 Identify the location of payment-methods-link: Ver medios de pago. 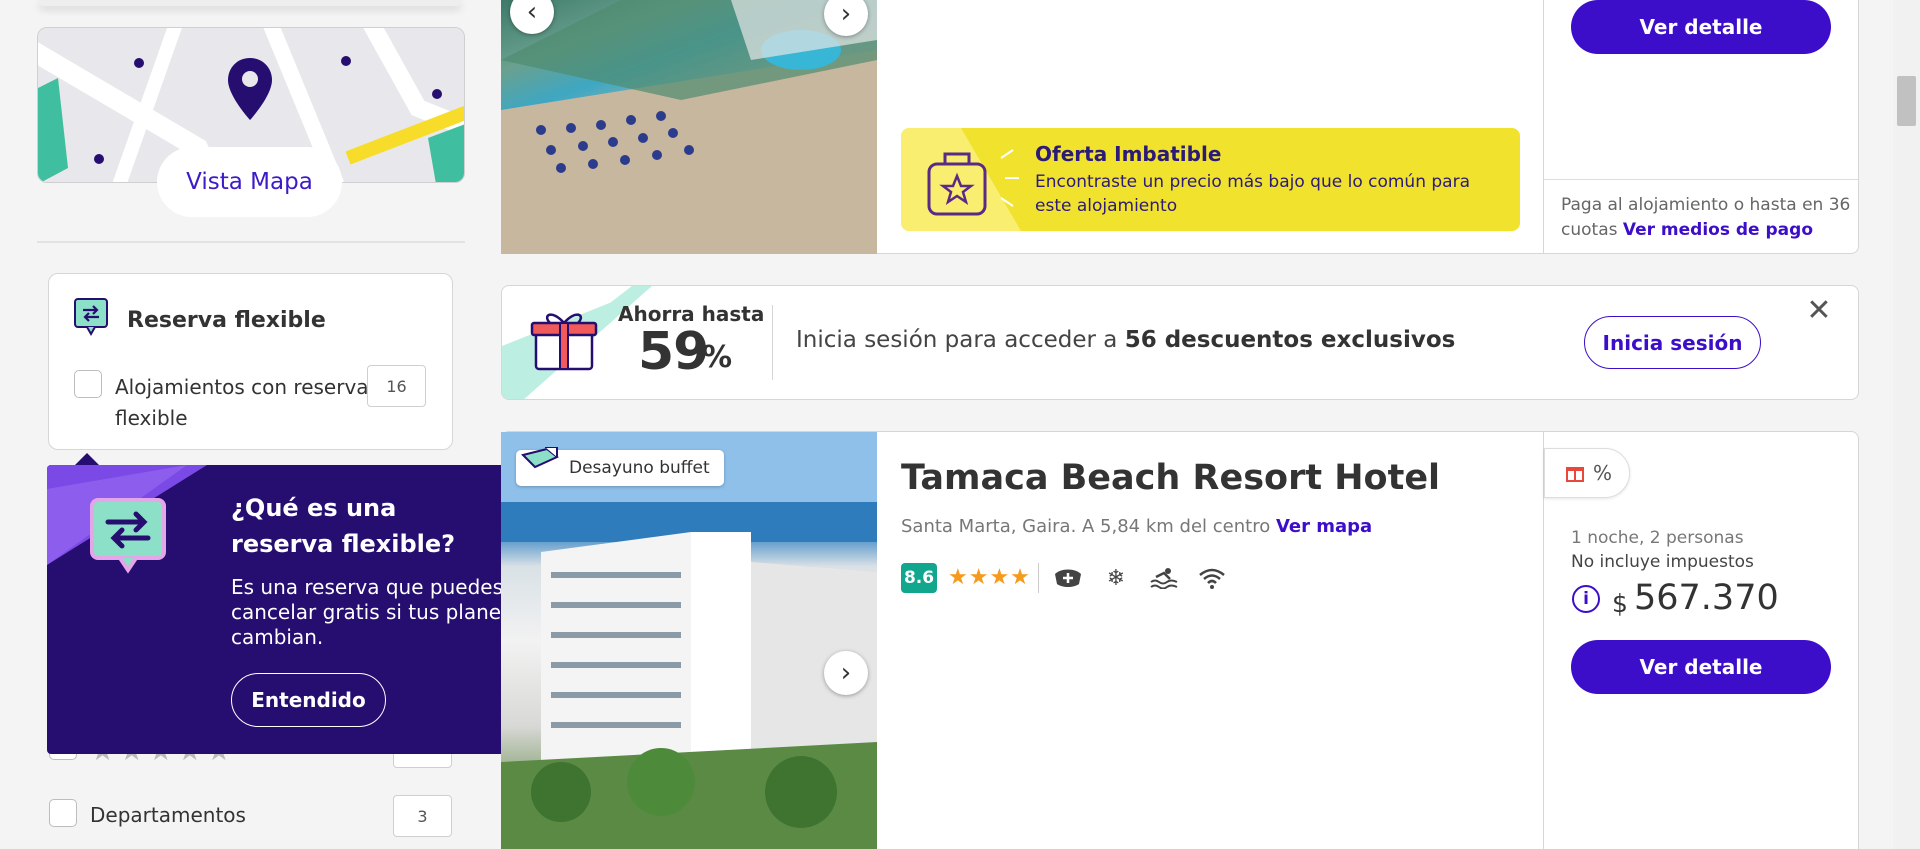
(1718, 230).